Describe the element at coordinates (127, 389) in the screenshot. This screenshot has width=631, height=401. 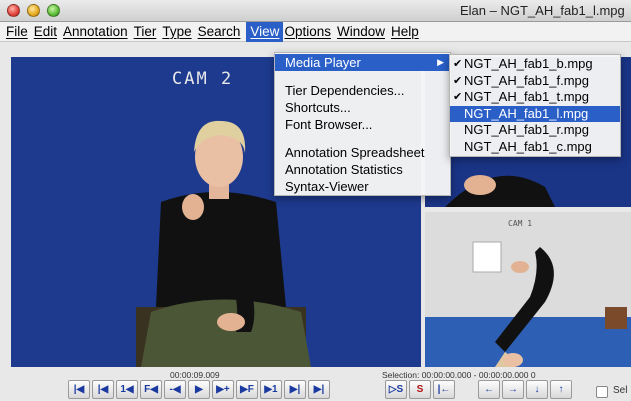
I see `previous-second-button: 1◀` at that location.